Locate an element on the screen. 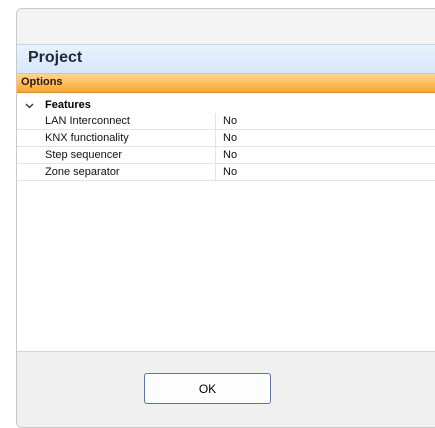 The height and width of the screenshot is (428, 435). chevron-down-icon is located at coordinates (29, 105).